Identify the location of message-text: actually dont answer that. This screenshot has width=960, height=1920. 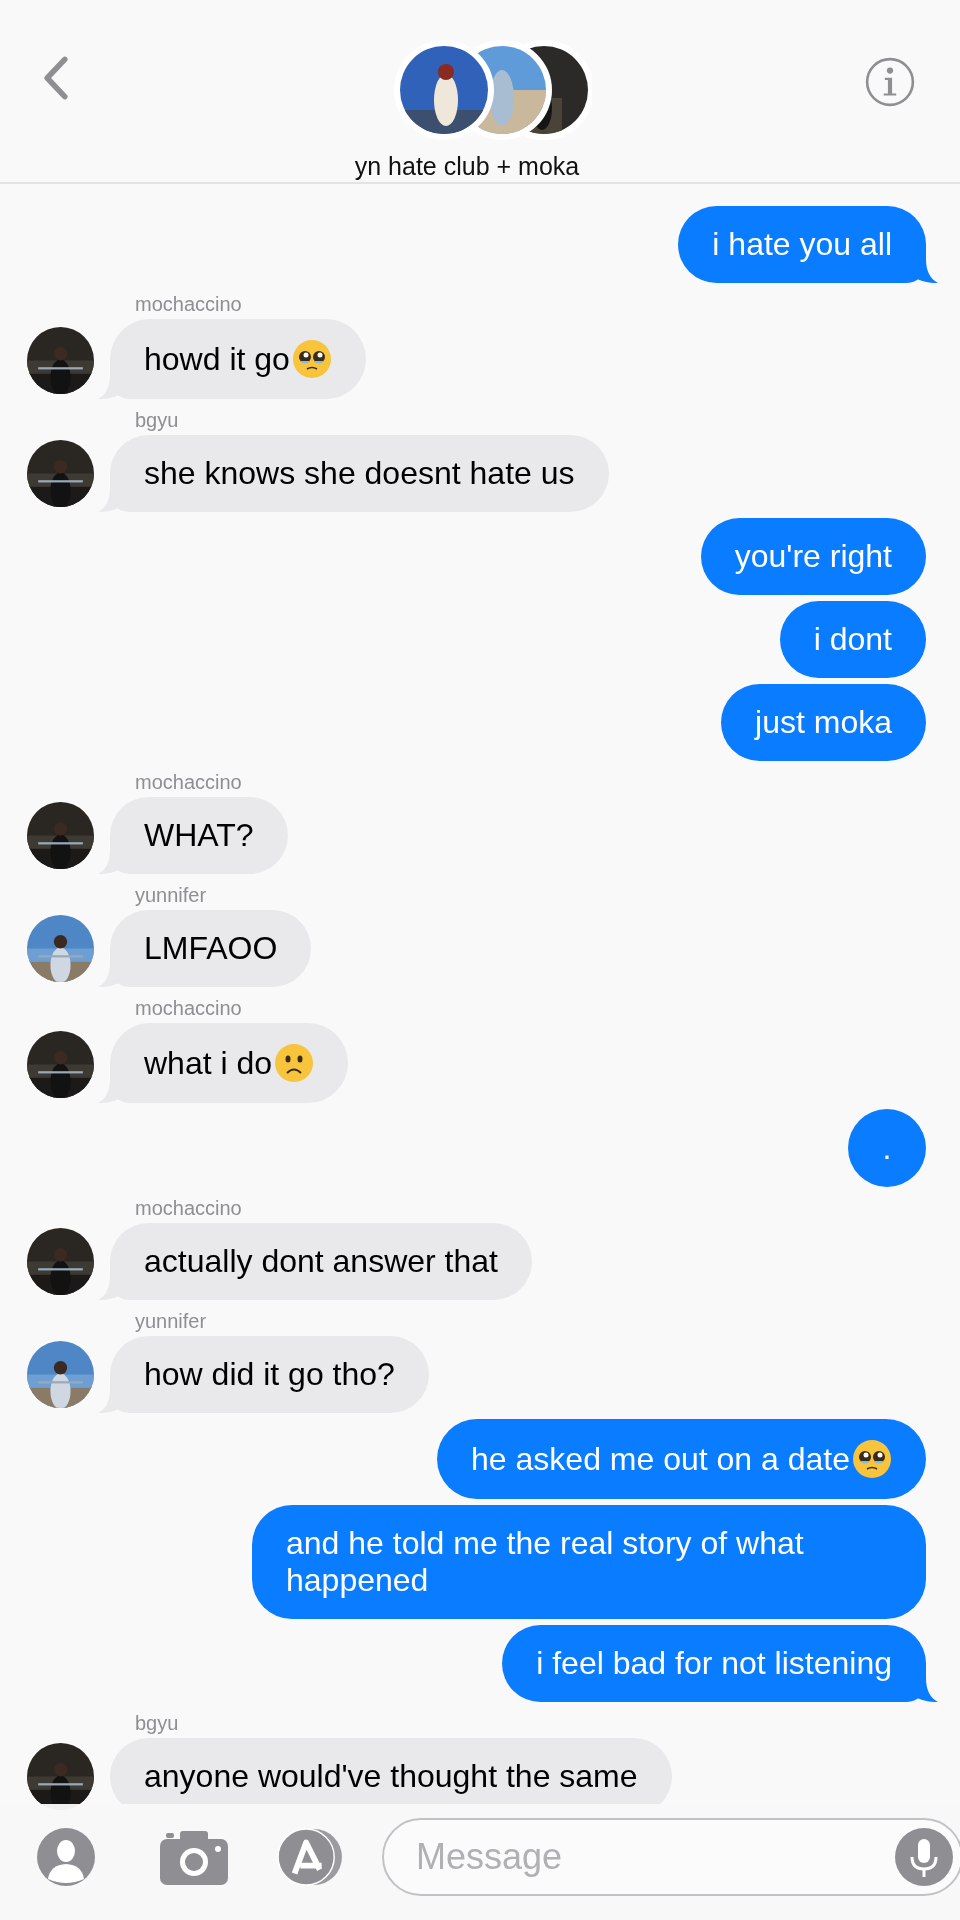
(321, 1261).